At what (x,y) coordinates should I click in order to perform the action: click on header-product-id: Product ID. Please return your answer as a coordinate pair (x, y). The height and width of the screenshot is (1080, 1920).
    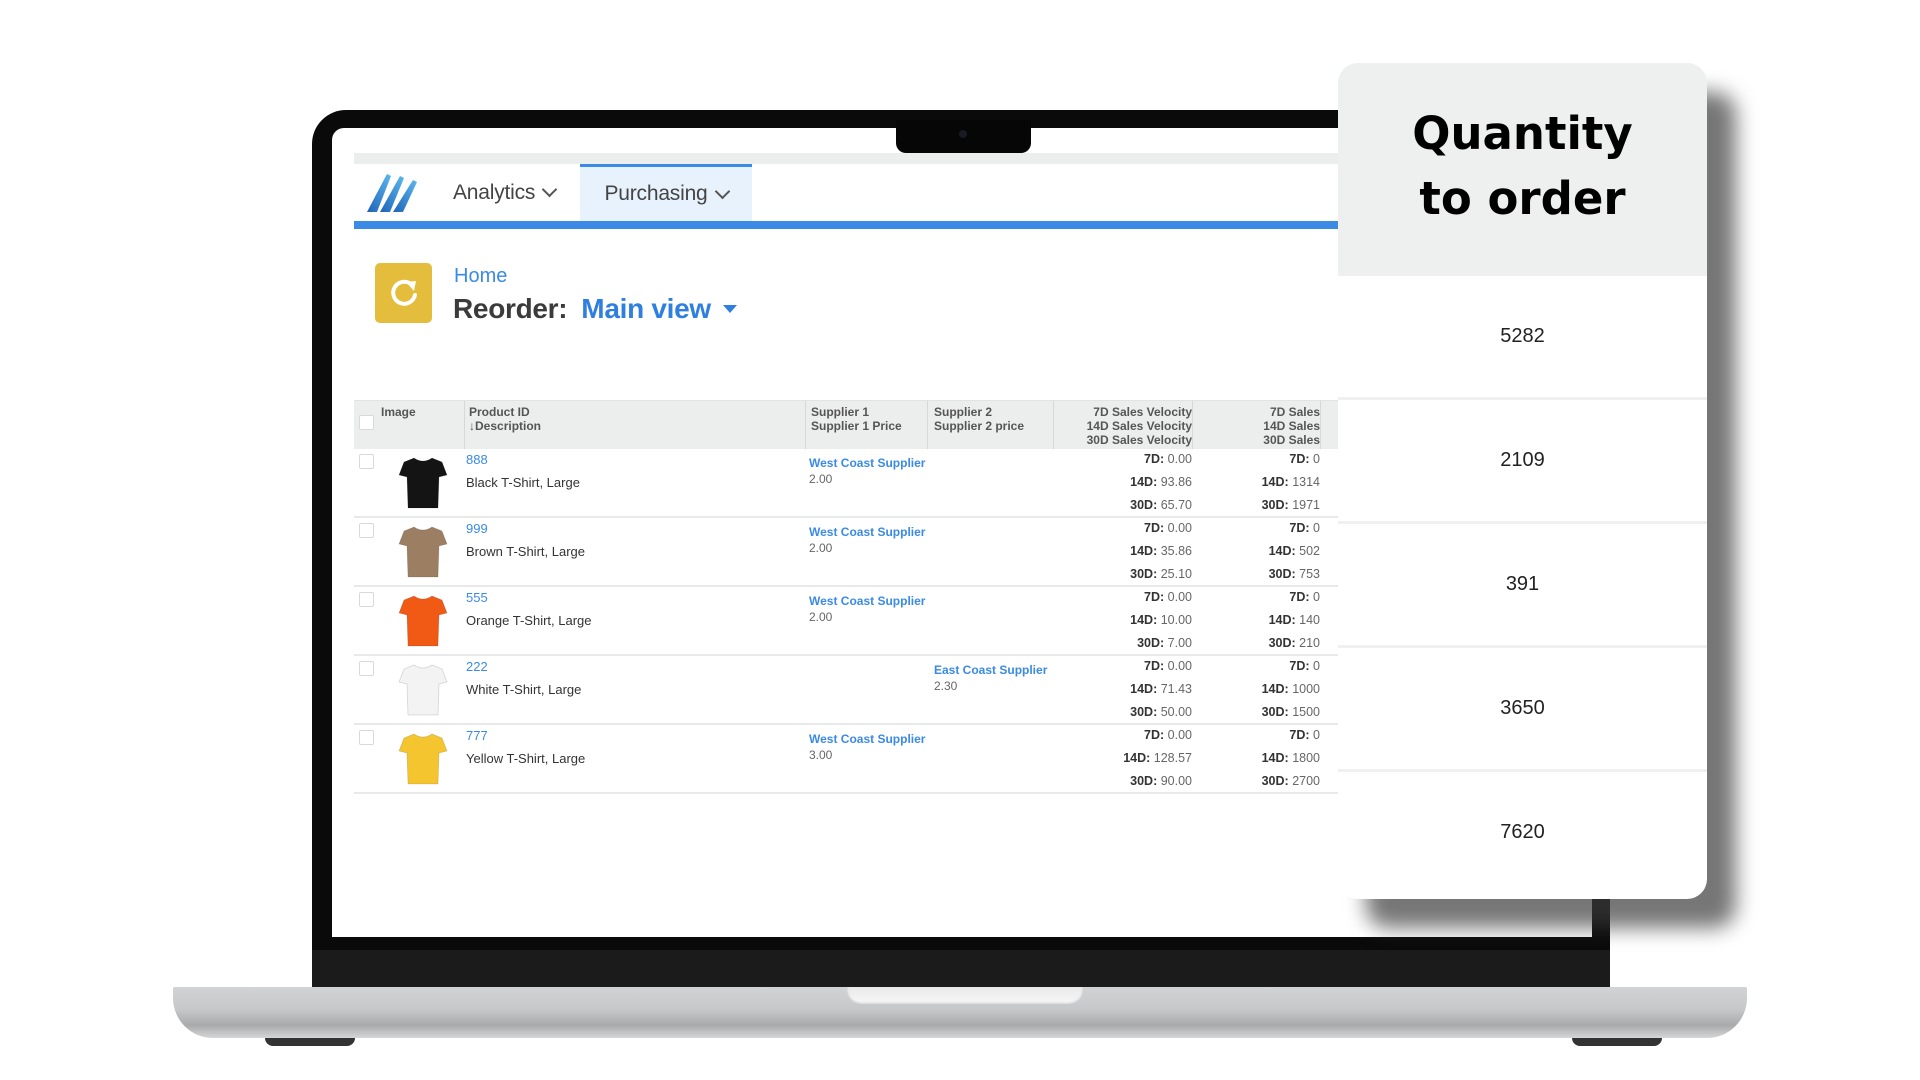
    Looking at the image, I should click on (499, 412).